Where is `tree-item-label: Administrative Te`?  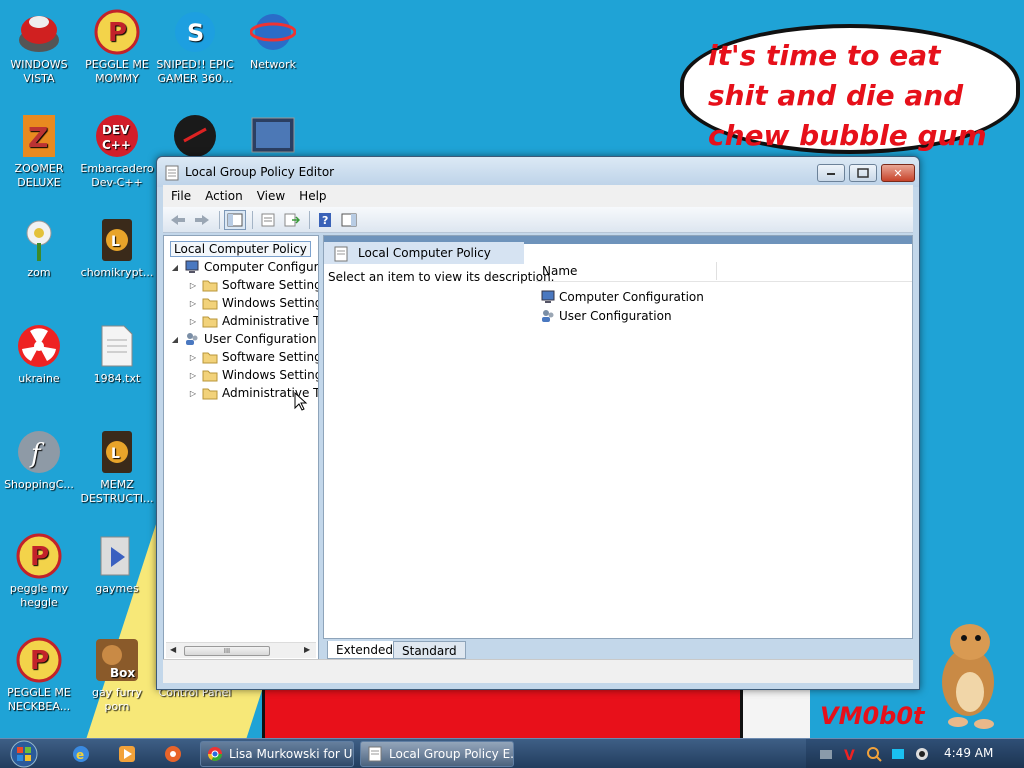
tree-item-label: Administrative Te is located at coordinates (270, 321).